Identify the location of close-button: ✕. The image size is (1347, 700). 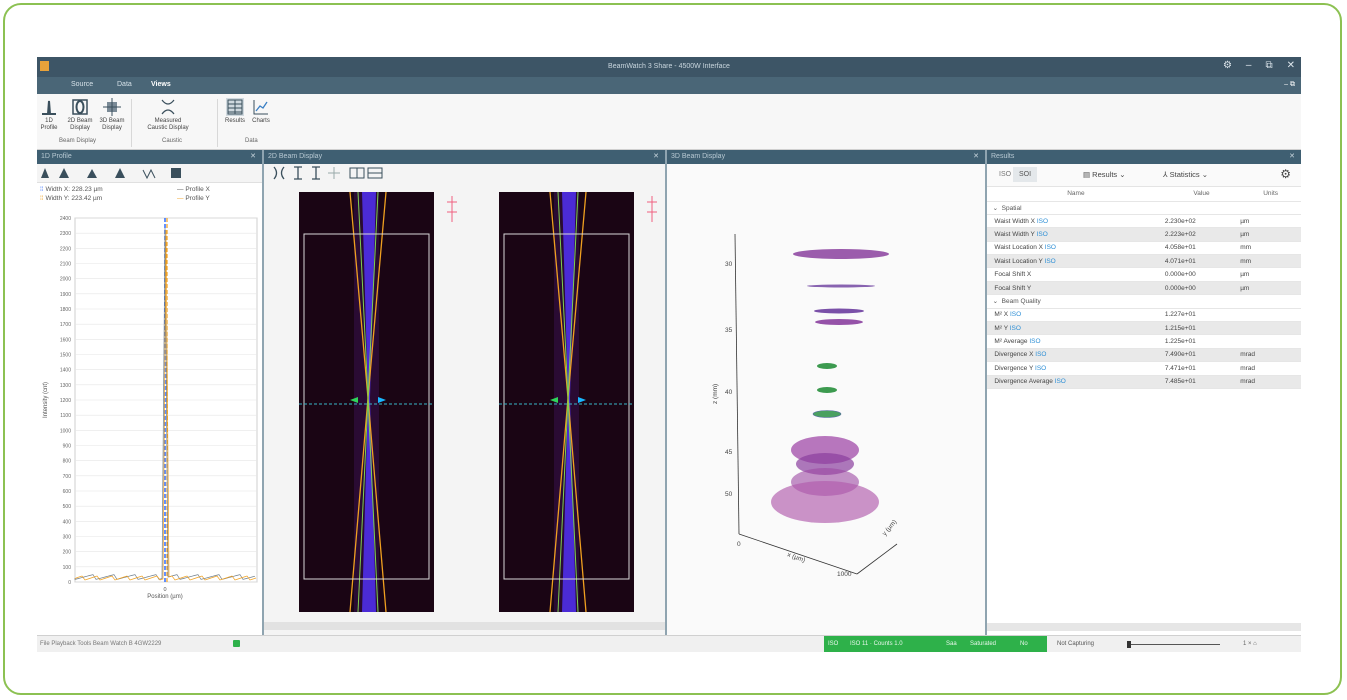
(1291, 65).